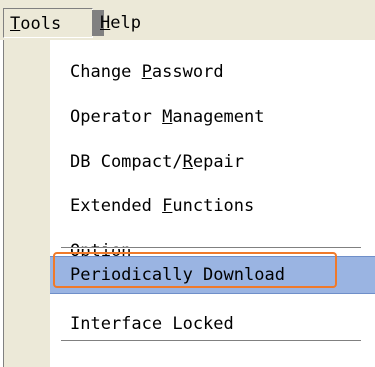 This screenshot has height=367, width=375. Describe the element at coordinates (126, 162) in the screenshot. I see `menu-item-label-pre: DB Compact/` at that location.